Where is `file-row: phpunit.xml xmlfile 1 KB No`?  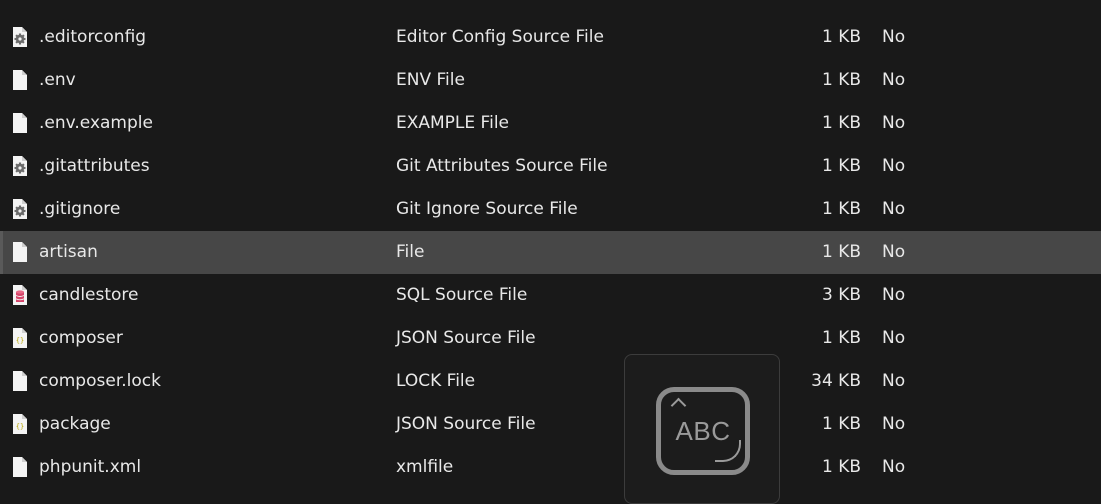
file-row: phpunit.xml xmlfile 1 KB No is located at coordinates (550, 467).